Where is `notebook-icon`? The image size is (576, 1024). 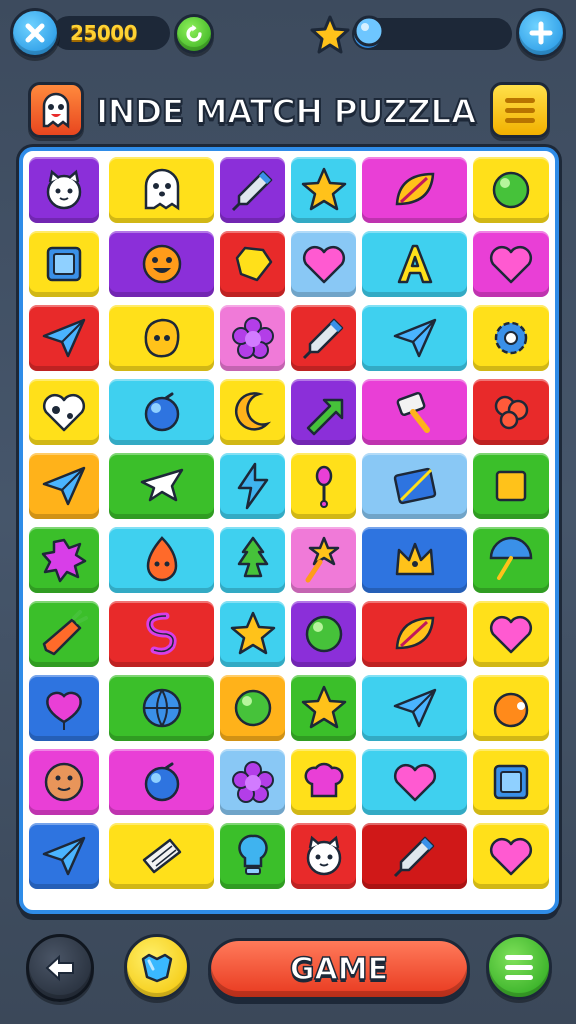
notebook-icon is located at coordinates (161, 856).